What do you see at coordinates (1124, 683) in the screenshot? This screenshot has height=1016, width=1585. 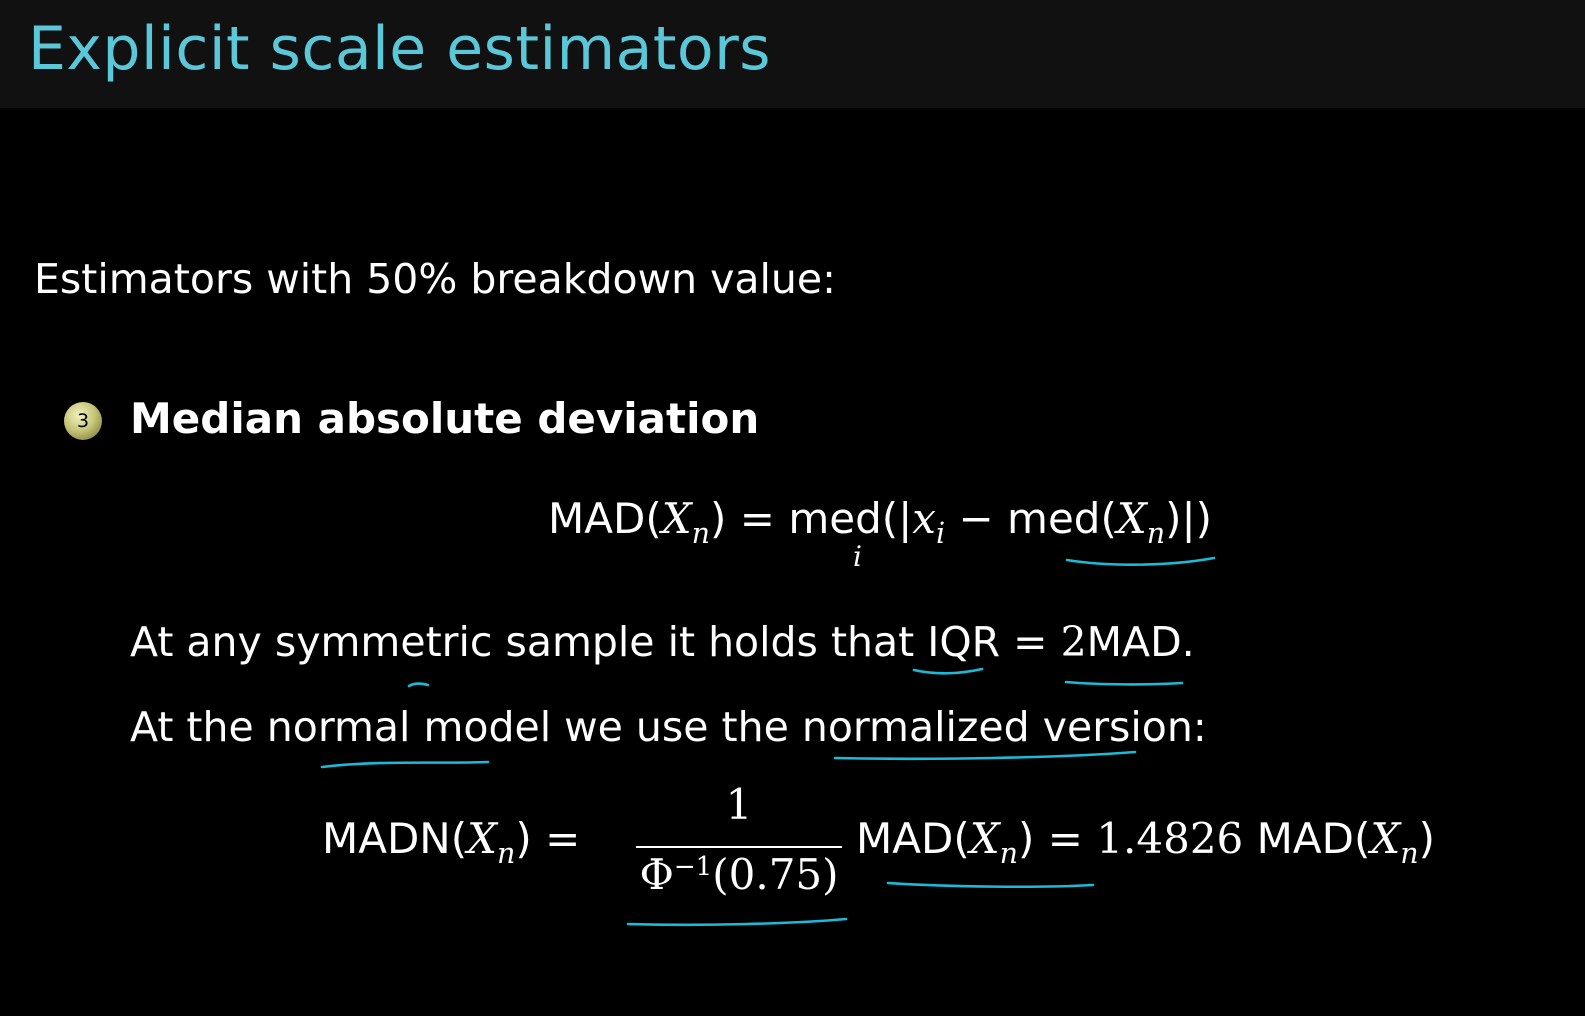 I see `underline-2mad` at bounding box center [1124, 683].